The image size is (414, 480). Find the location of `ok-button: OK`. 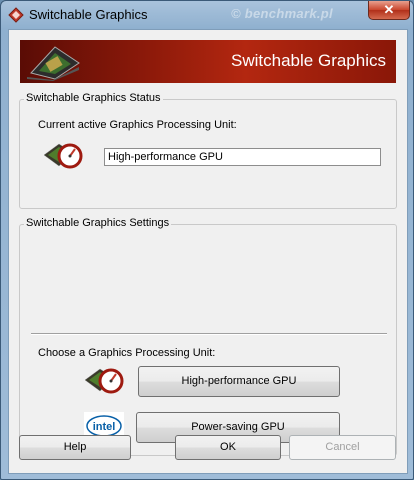

ok-button: OK is located at coordinates (228, 447).